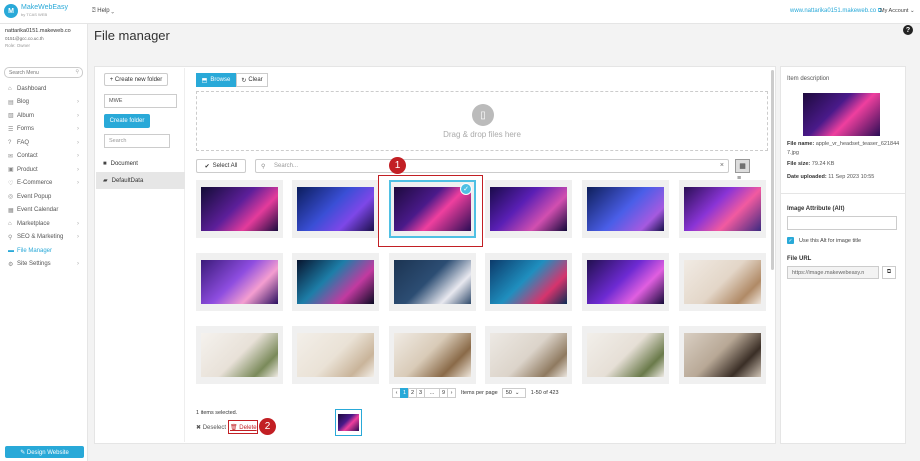 Image resolution: width=920 pixels, height=461 pixels. Describe the element at coordinates (243, 80) in the screenshot. I see `refresh-icon: ↻` at that location.